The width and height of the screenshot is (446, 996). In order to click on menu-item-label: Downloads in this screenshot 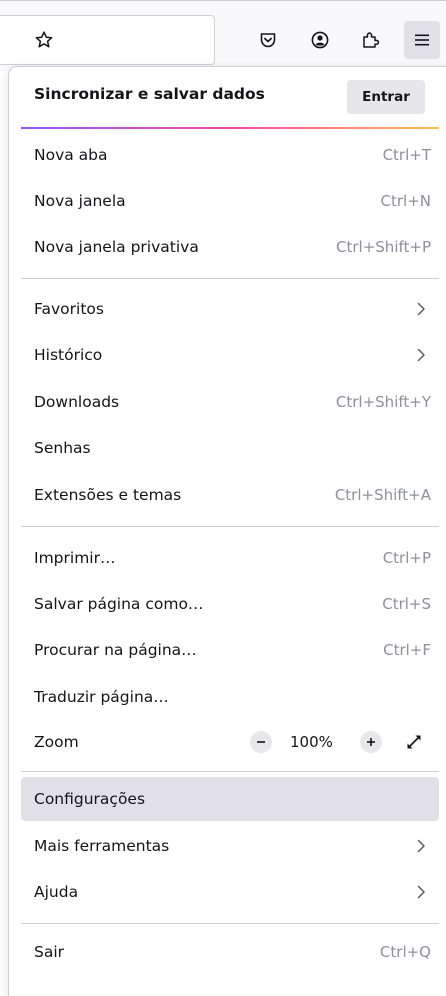, I will do `click(77, 402)`.